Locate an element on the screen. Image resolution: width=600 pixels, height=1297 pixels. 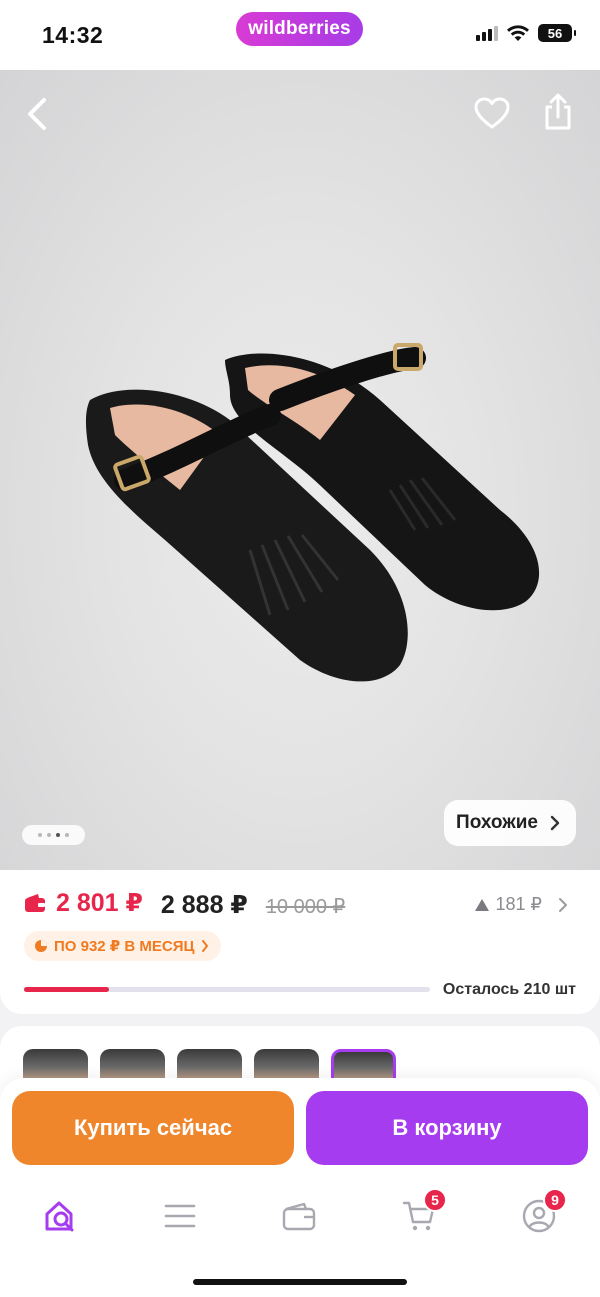
buy-now-button: Купить сейчас is located at coordinates (153, 1128).